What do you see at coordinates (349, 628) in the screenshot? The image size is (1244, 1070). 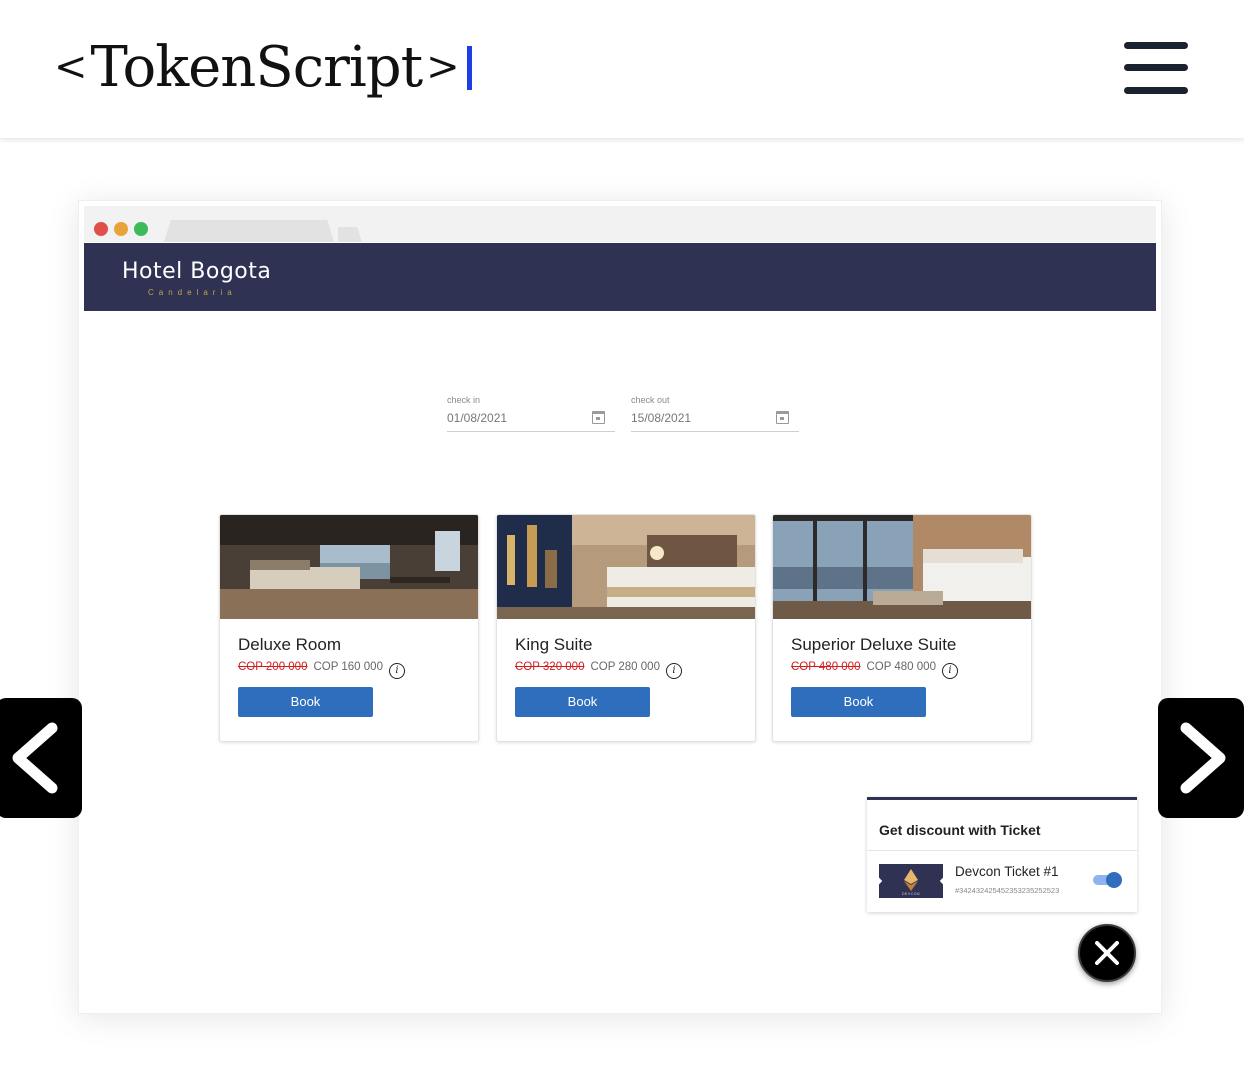 I see `room-card-deluxe: Deluxe Room COP 200 000 COP 160 000 i Book` at bounding box center [349, 628].